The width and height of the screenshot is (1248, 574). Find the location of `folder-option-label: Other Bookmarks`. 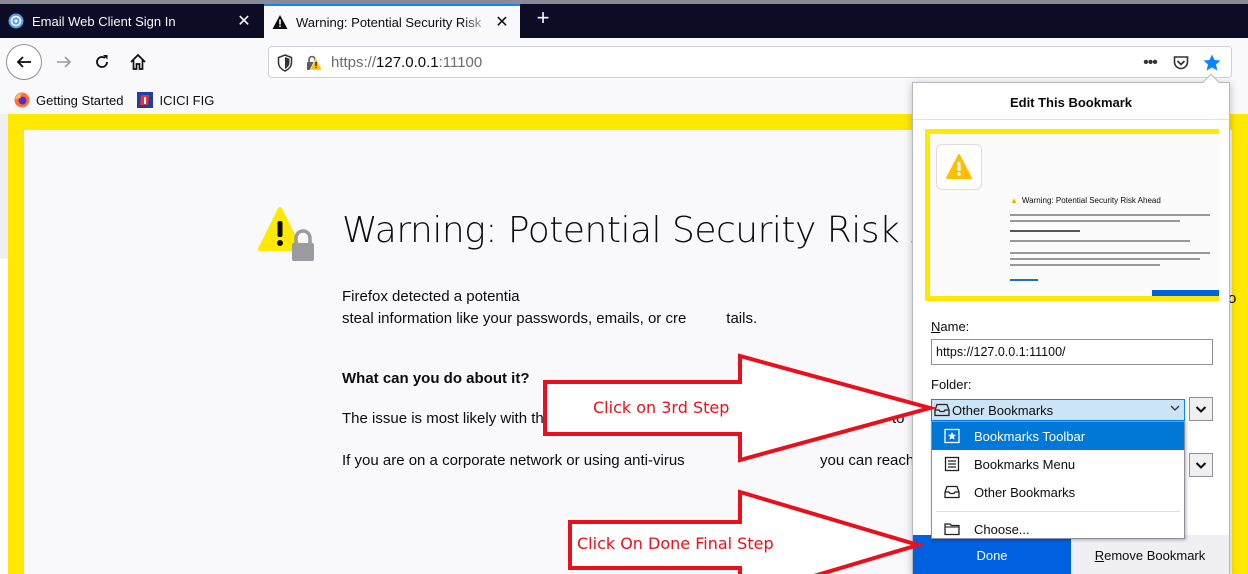

folder-option-label: Other Bookmarks is located at coordinates (1025, 492).